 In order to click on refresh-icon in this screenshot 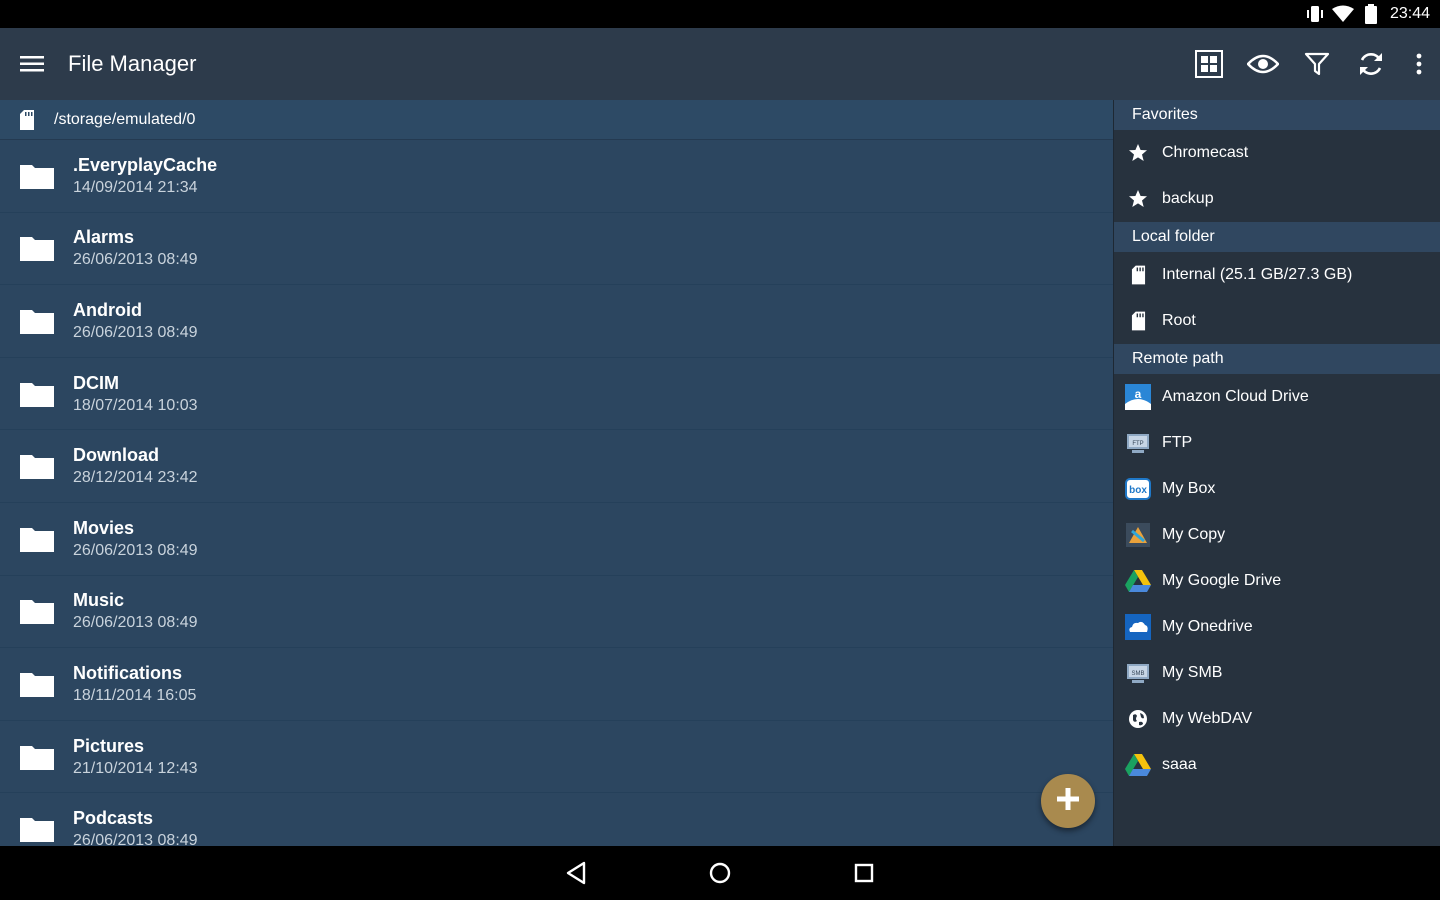, I will do `click(1371, 64)`.